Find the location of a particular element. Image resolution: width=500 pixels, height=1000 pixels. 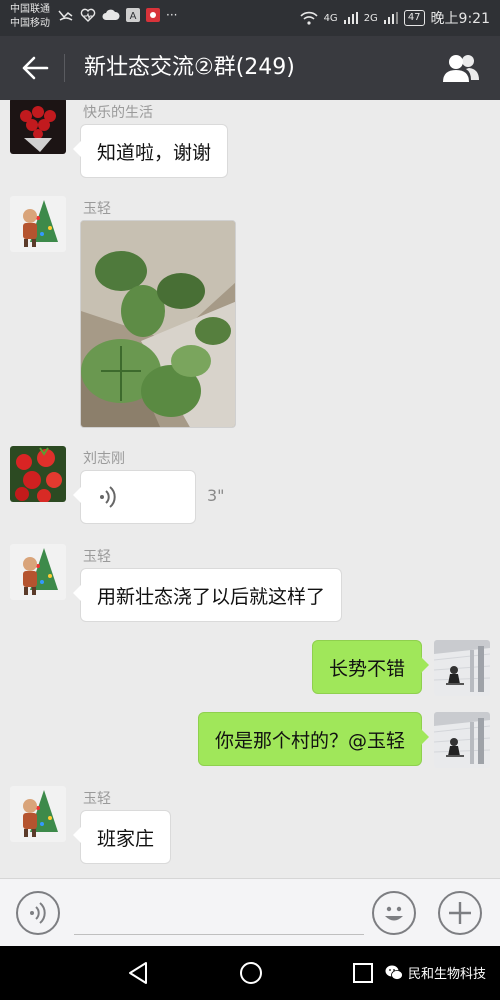

app-a-icon: A is located at coordinates (133, 15).